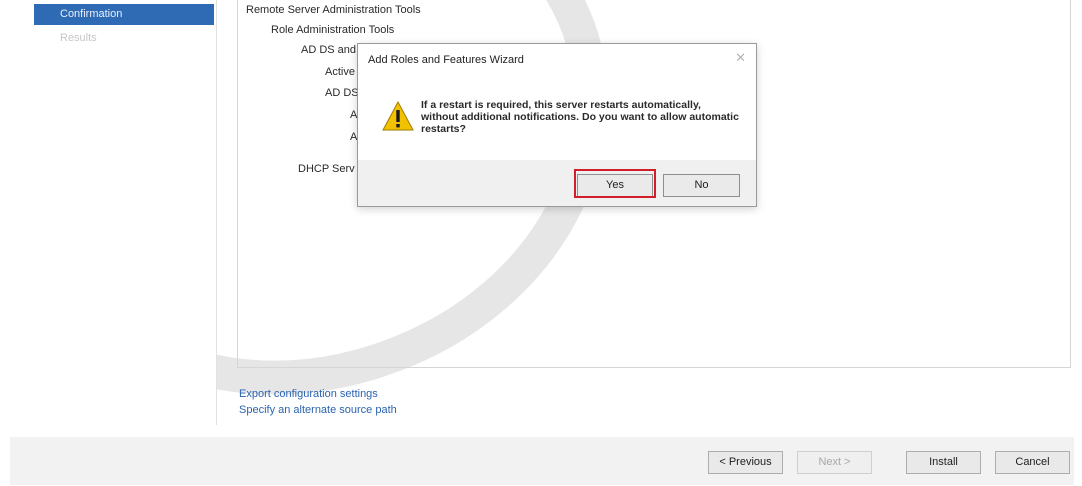 This screenshot has width=1082, height=486. I want to click on tree-item: DHCP Serv, so click(326, 169).